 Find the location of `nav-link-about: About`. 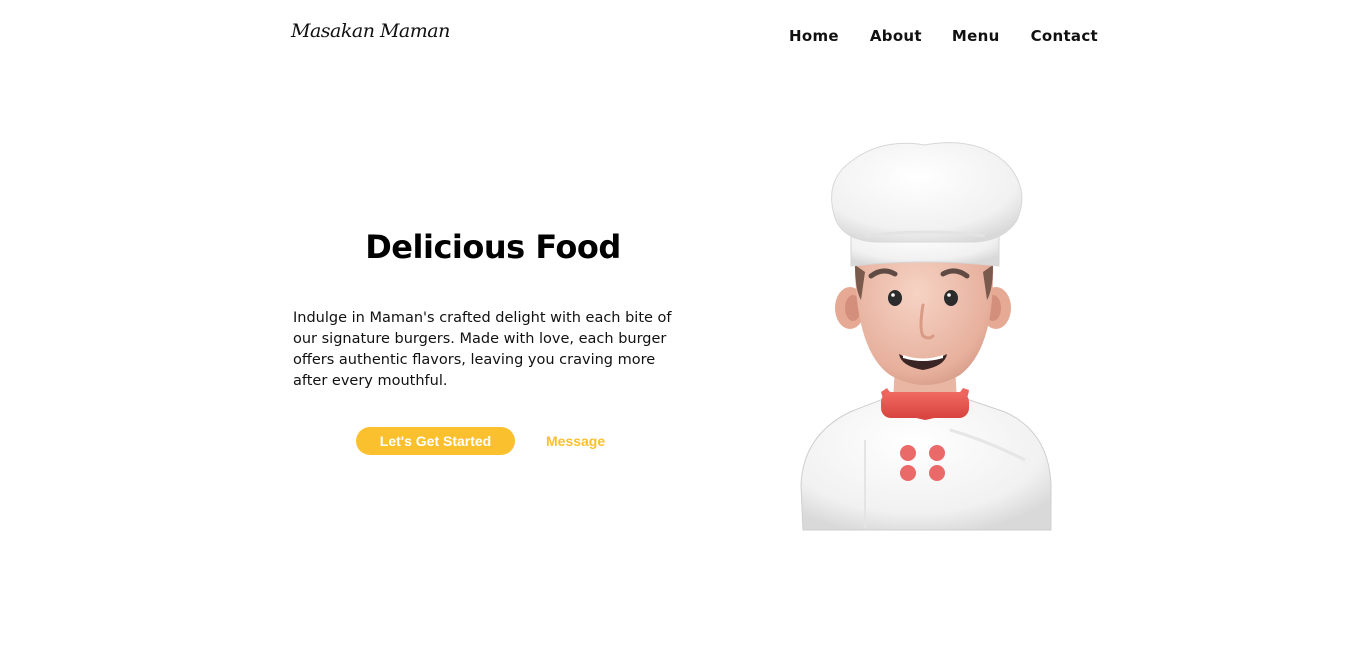

nav-link-about: About is located at coordinates (896, 36).